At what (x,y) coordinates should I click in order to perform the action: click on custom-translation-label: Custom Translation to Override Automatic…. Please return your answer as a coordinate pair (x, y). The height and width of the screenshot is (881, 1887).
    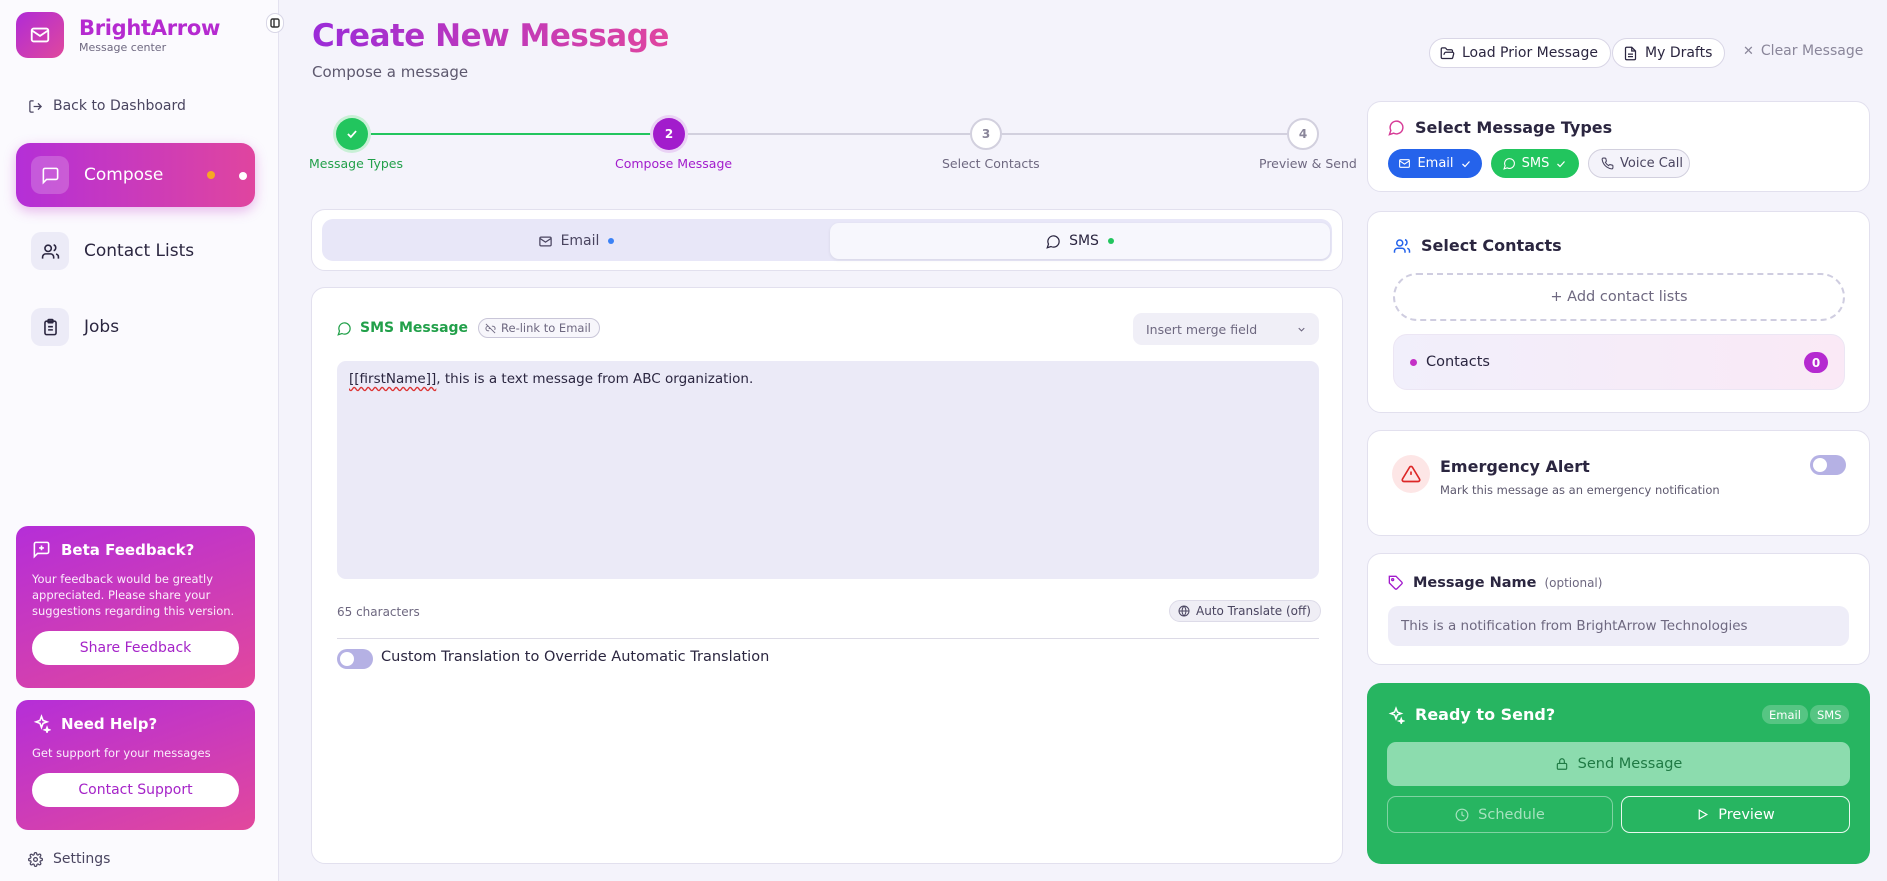
    Looking at the image, I should click on (575, 657).